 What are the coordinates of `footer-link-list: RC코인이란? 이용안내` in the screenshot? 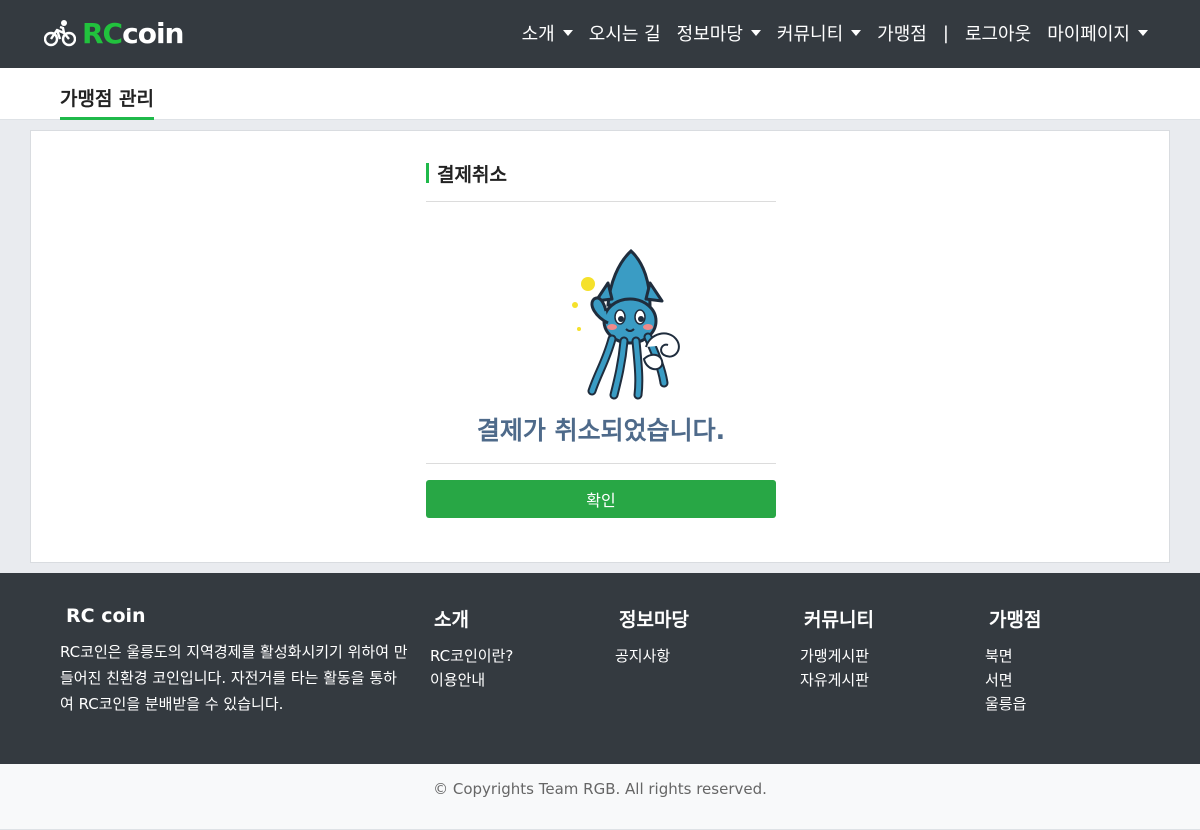 It's located at (471, 668).